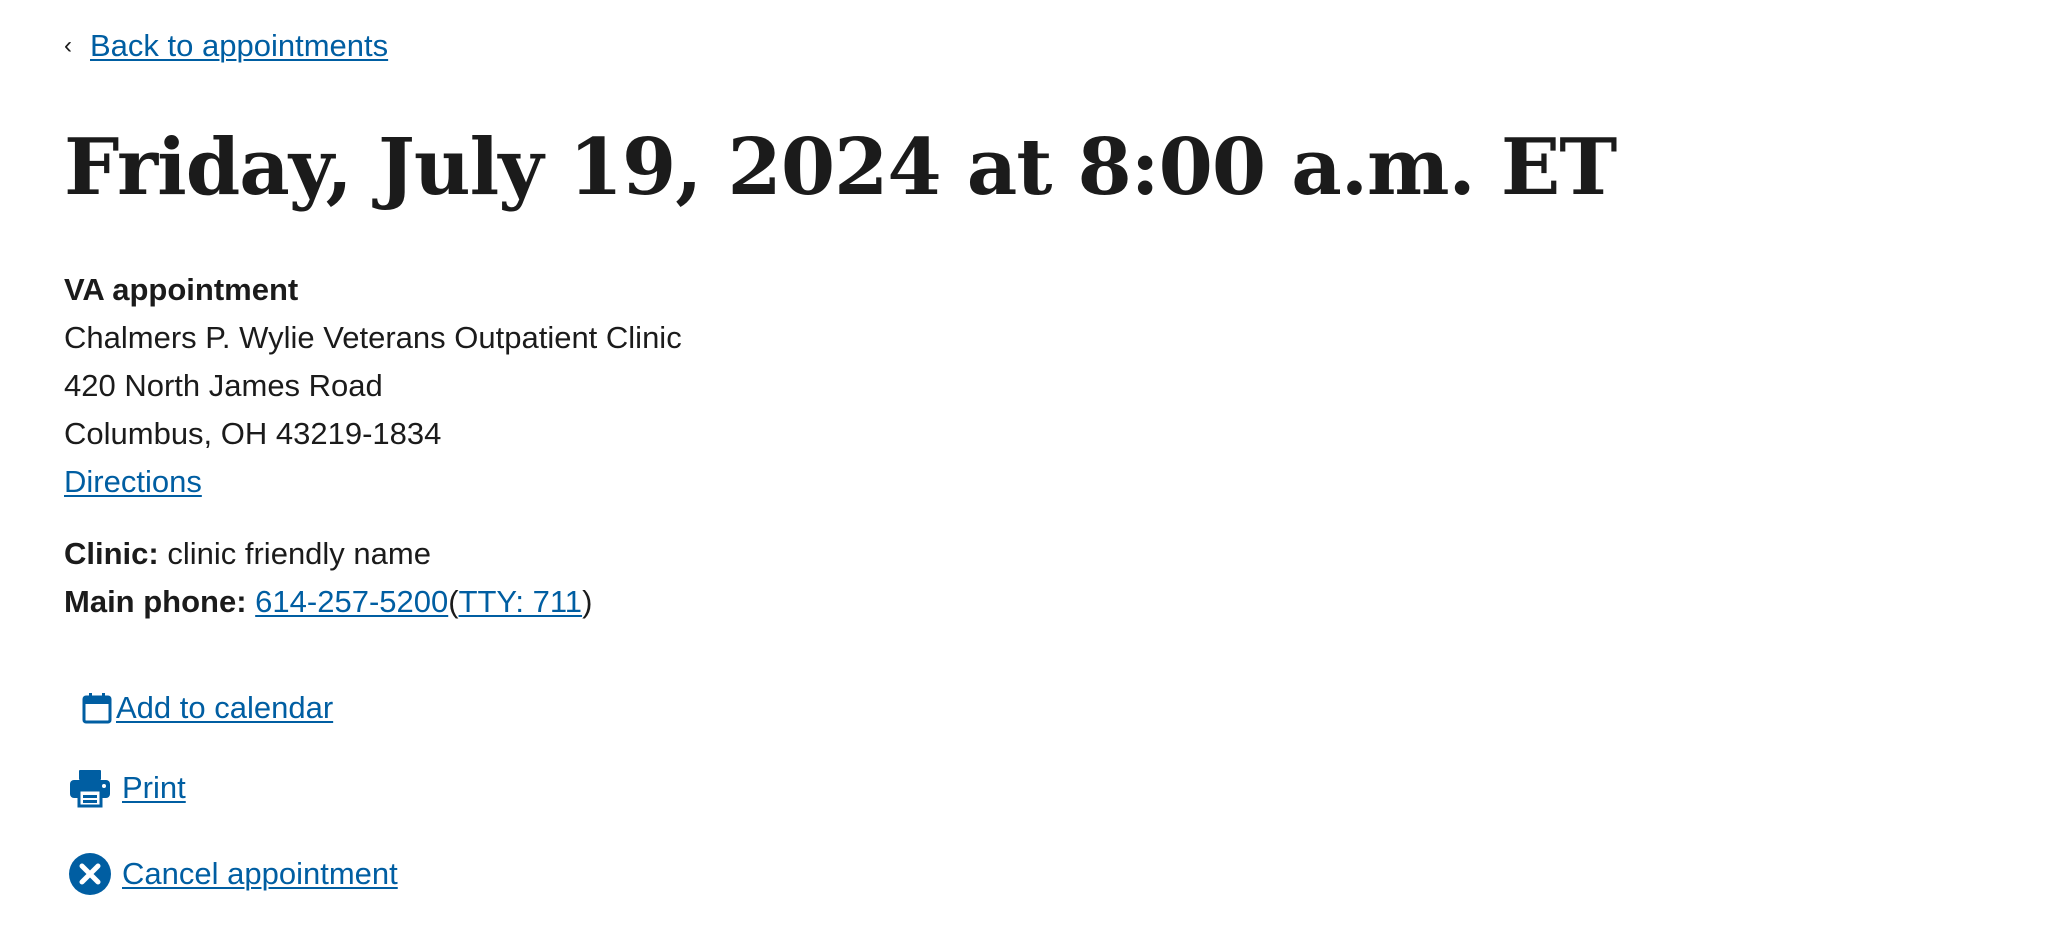  What do you see at coordinates (90, 874) in the screenshot?
I see `cancel-circle-icon` at bounding box center [90, 874].